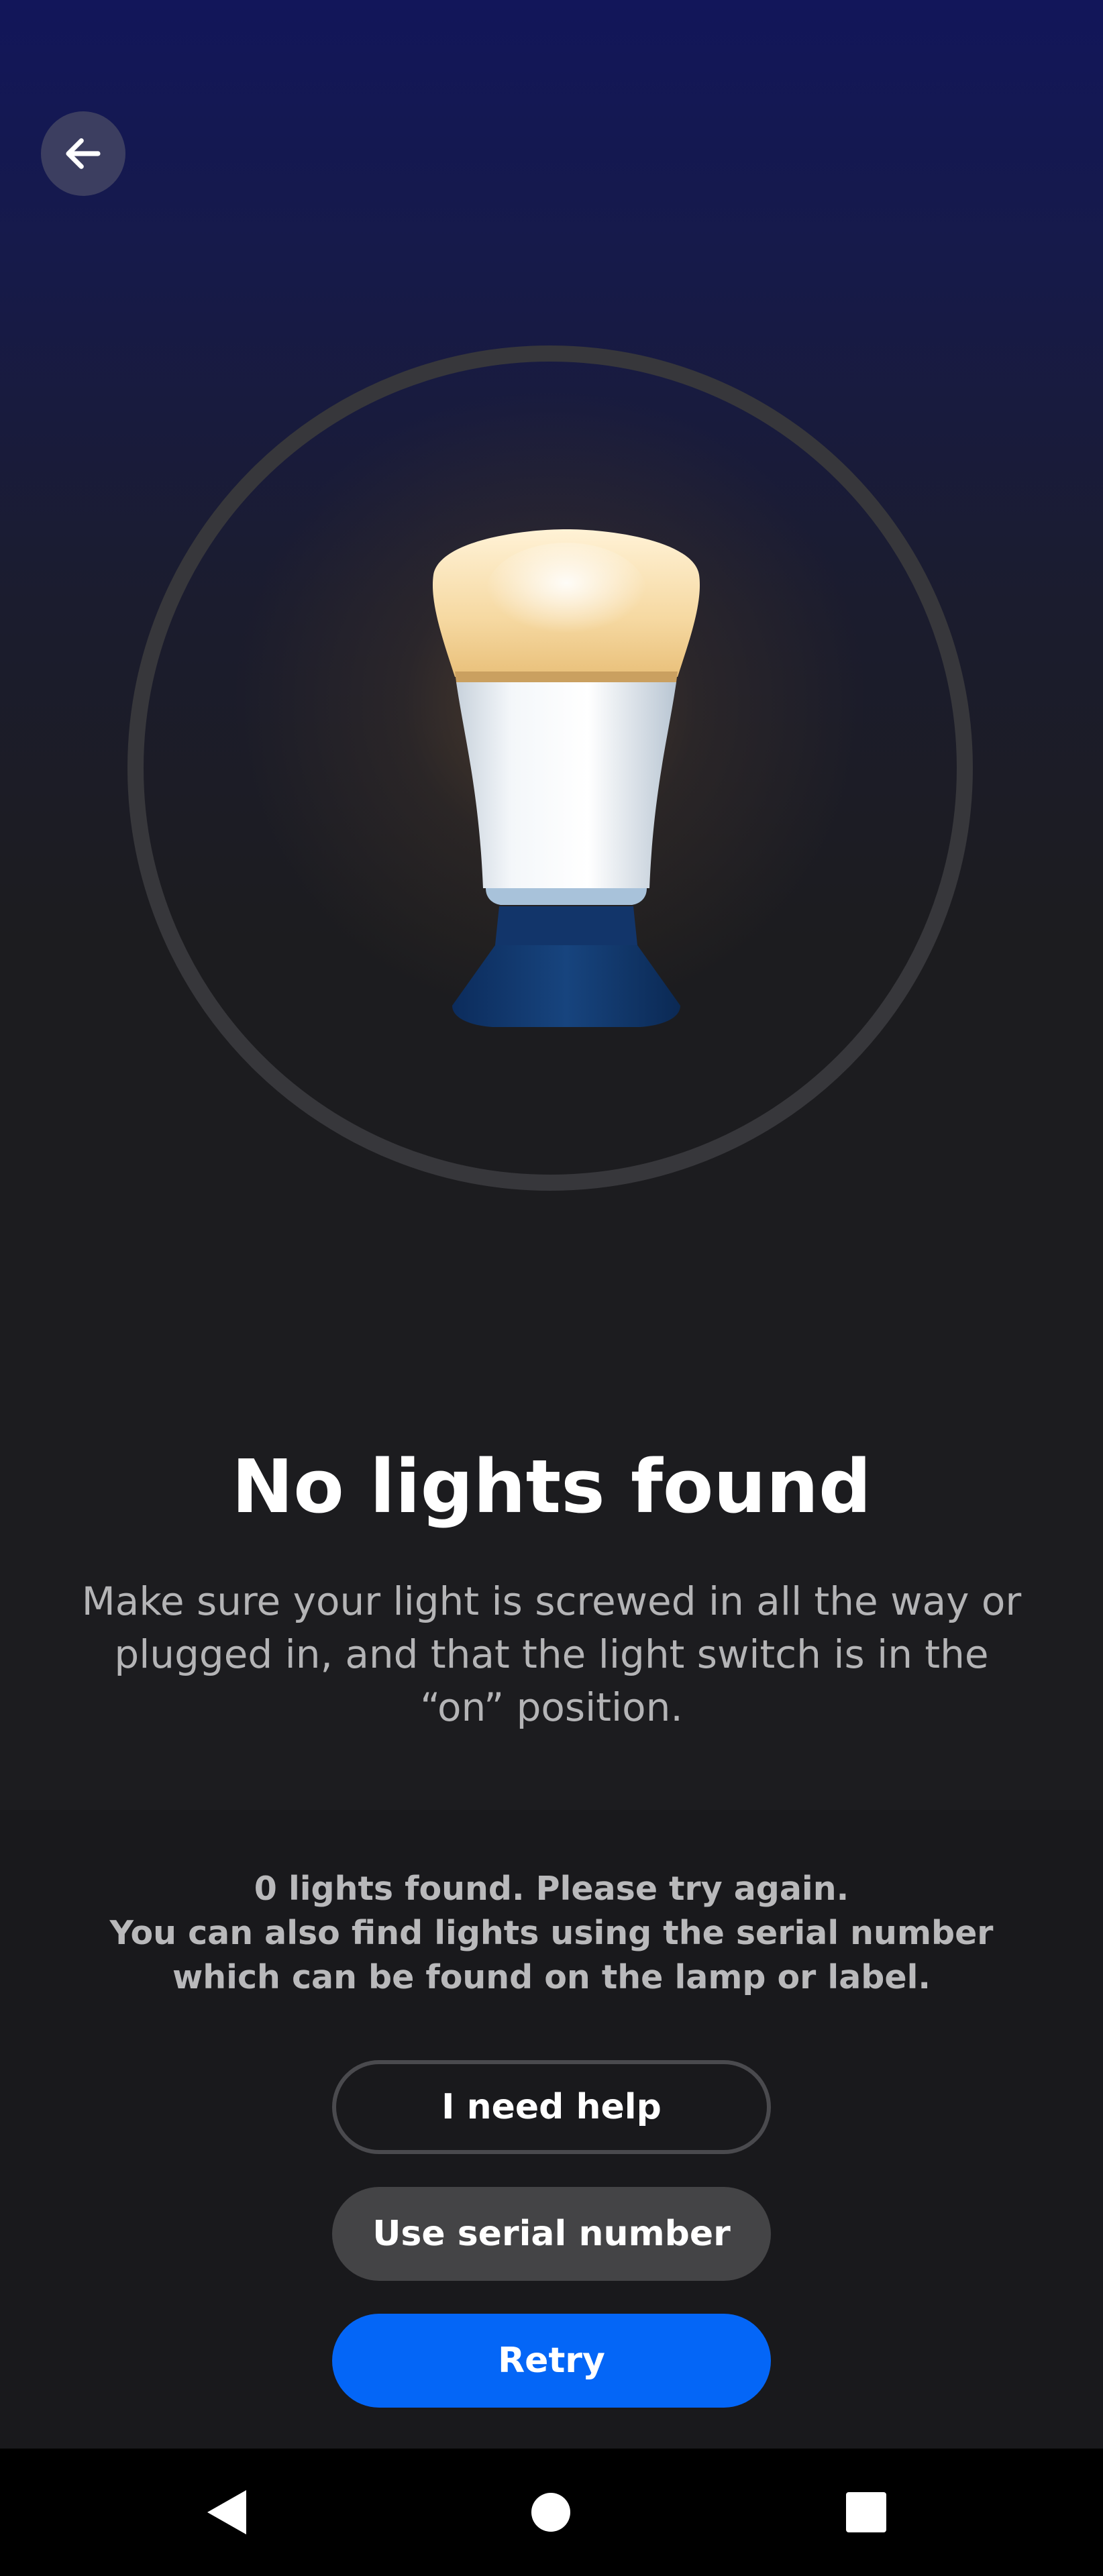  I want to click on circle-home-icon, so click(550, 2512).